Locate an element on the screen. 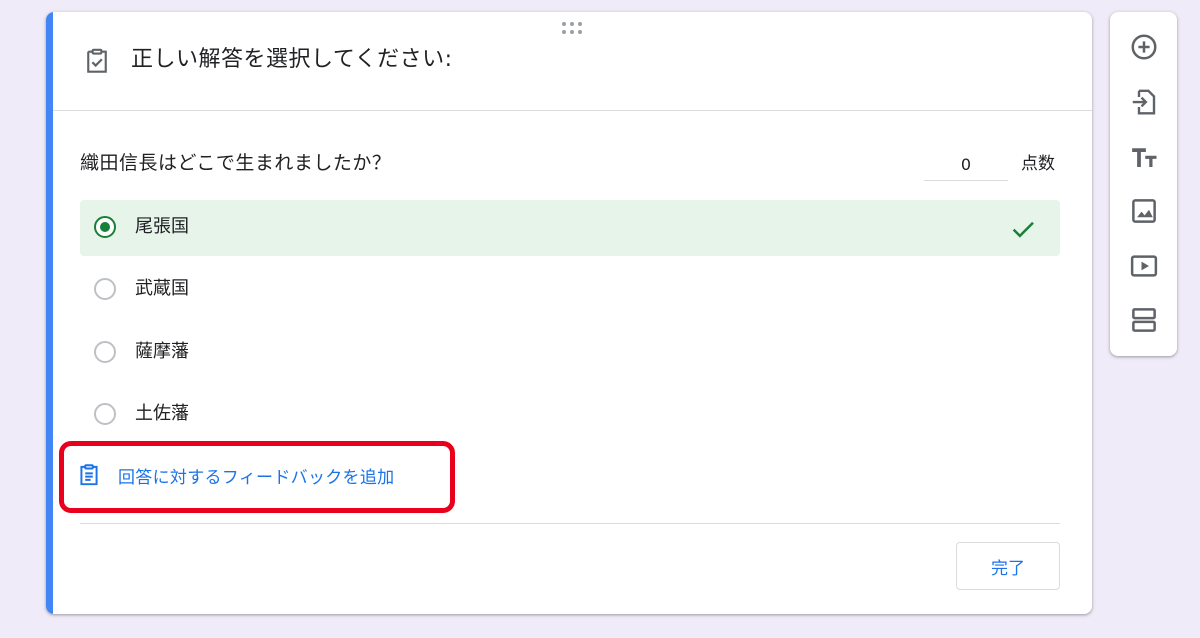  option-label: 土佐藩 is located at coordinates (162, 413).